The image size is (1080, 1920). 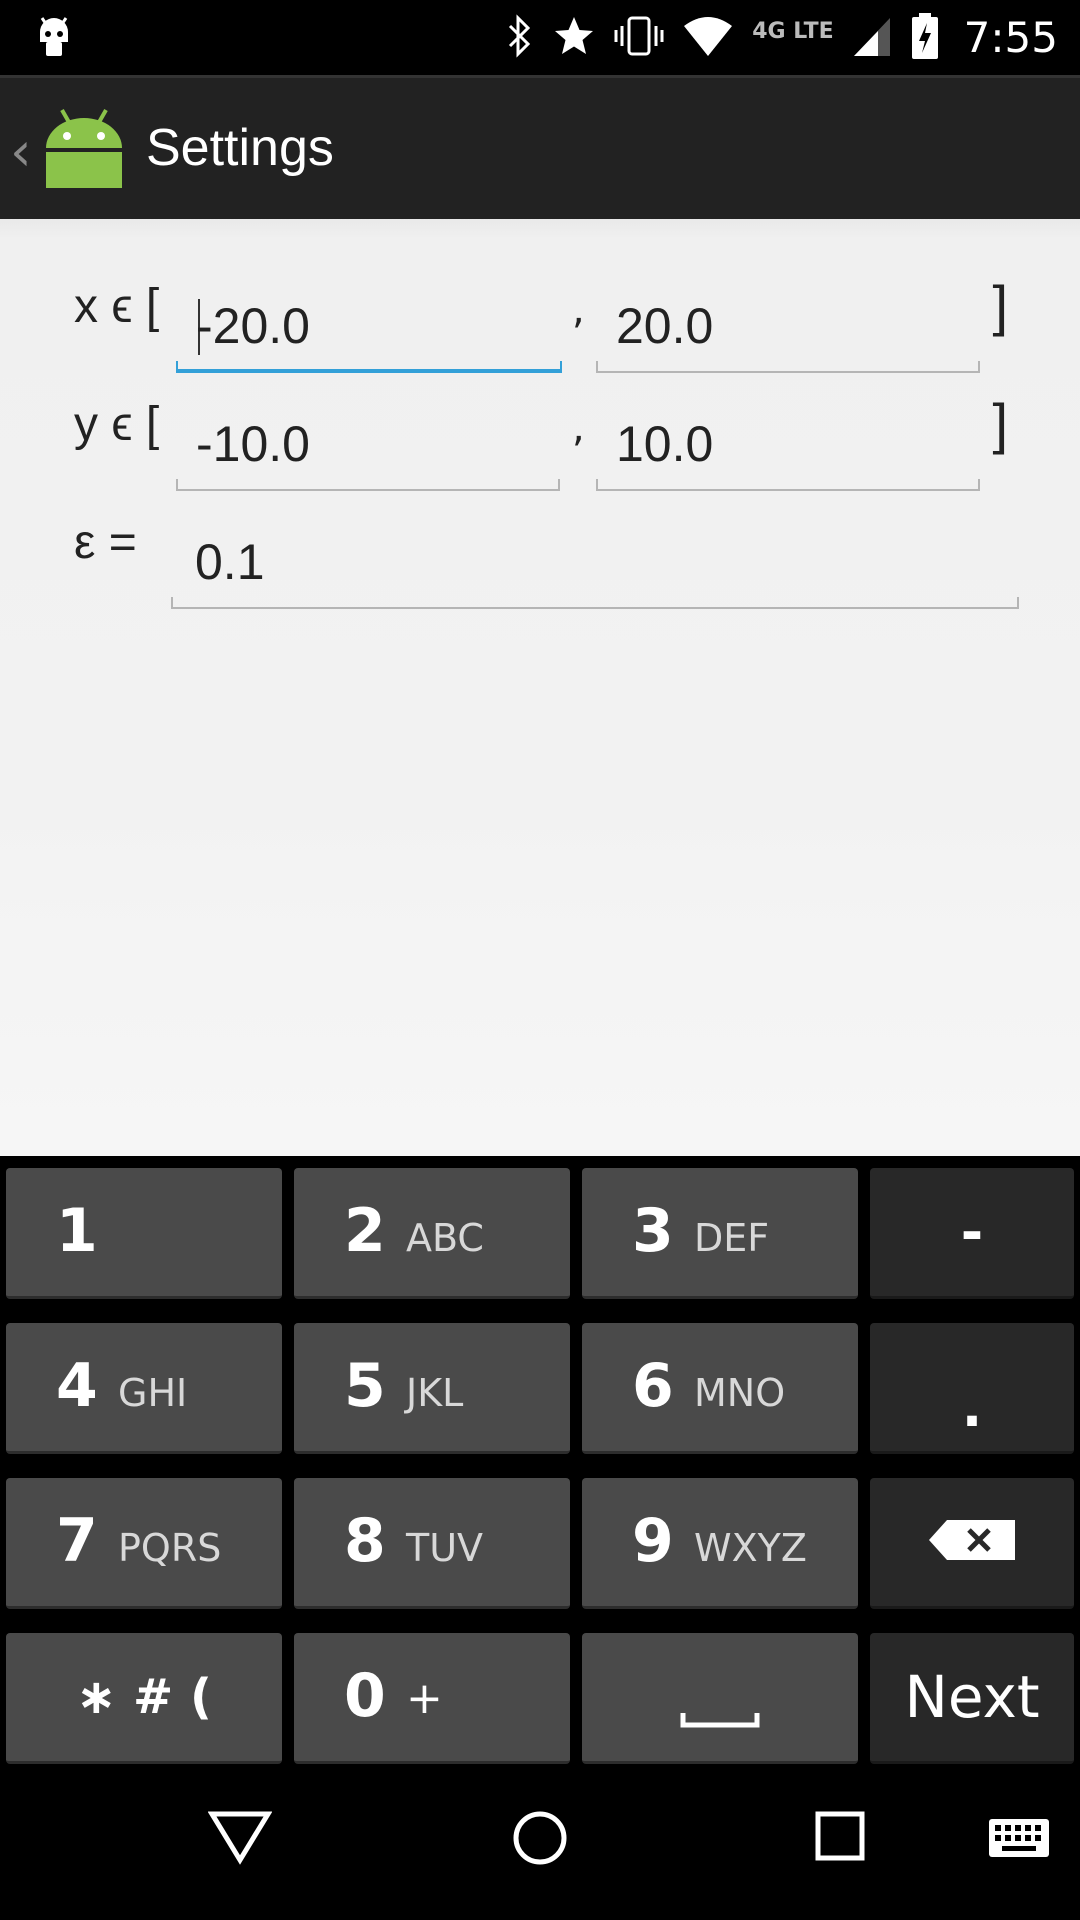 I want to click on y-max-value: 10.0, so click(x=665, y=444).